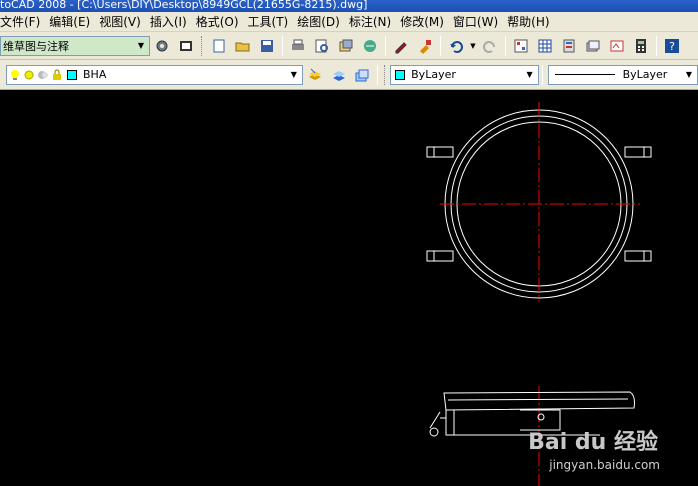 This screenshot has height=486, width=698. I want to click on layer-properties-button, so click(339, 75).